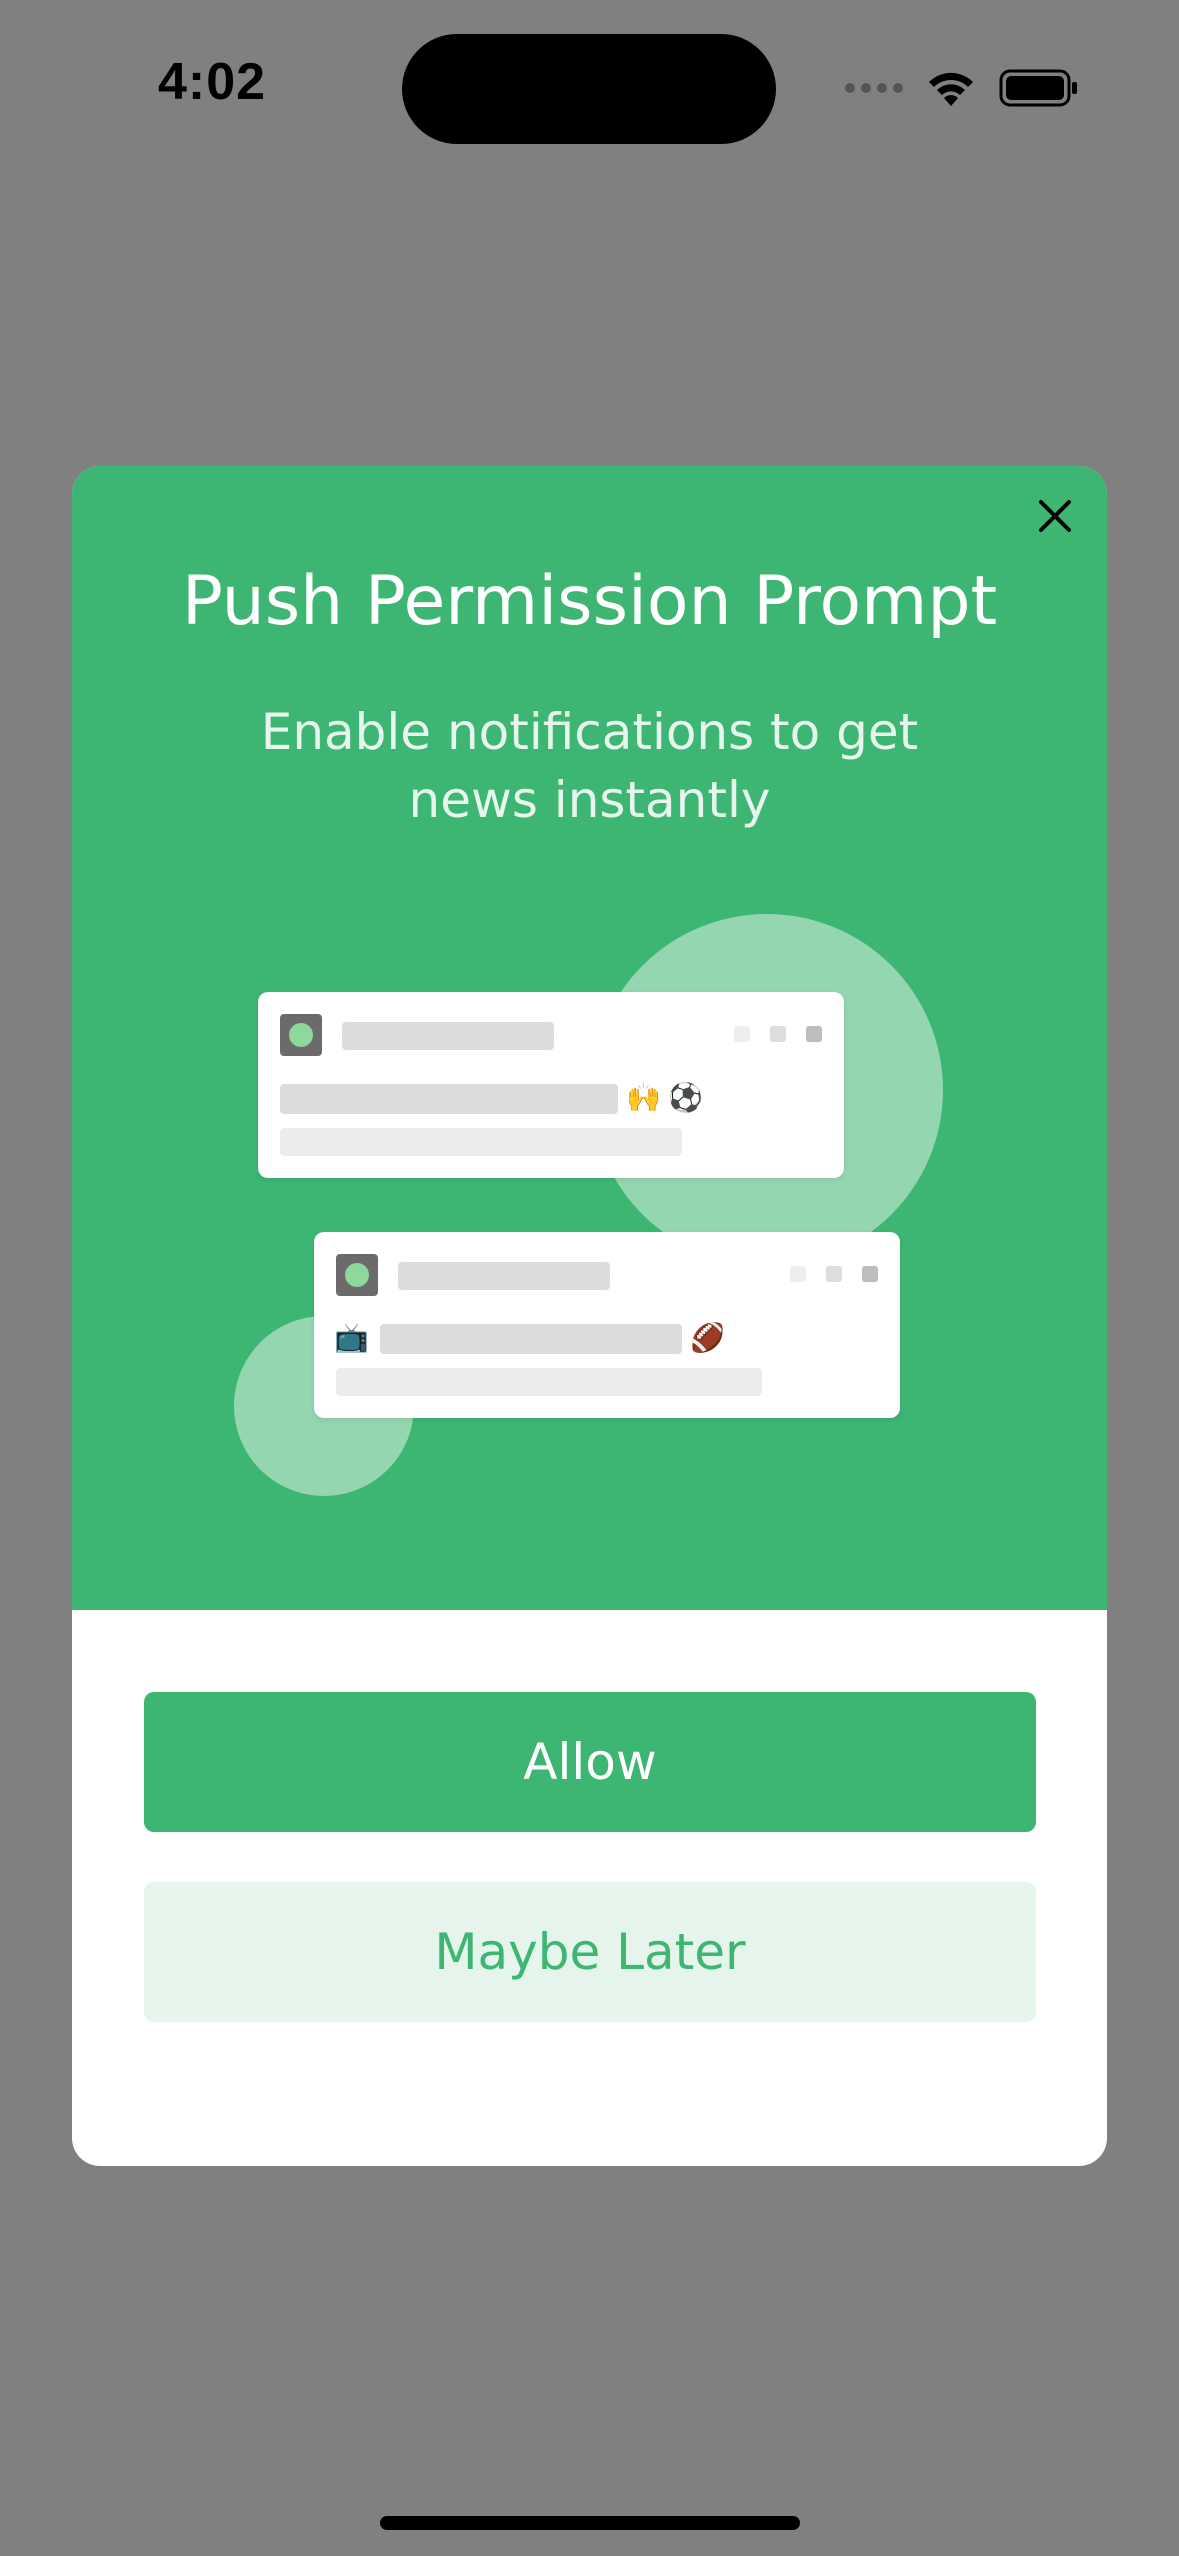  I want to click on status-indicators, so click(962, 88).